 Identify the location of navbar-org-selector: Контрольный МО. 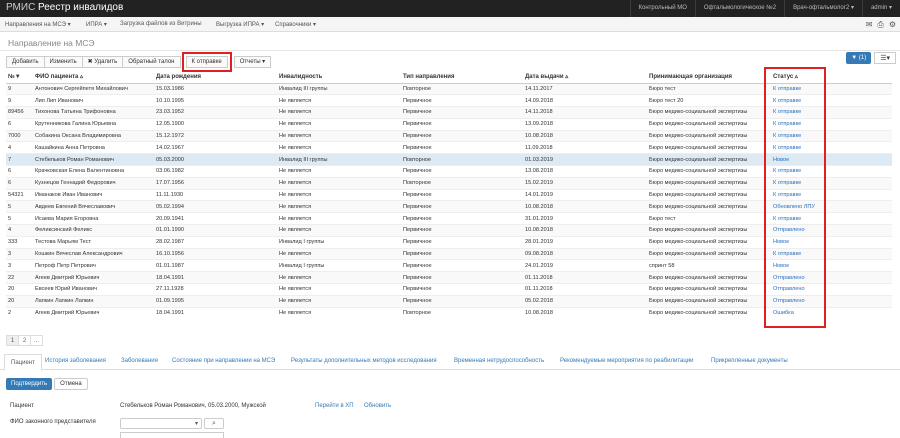
(662, 8).